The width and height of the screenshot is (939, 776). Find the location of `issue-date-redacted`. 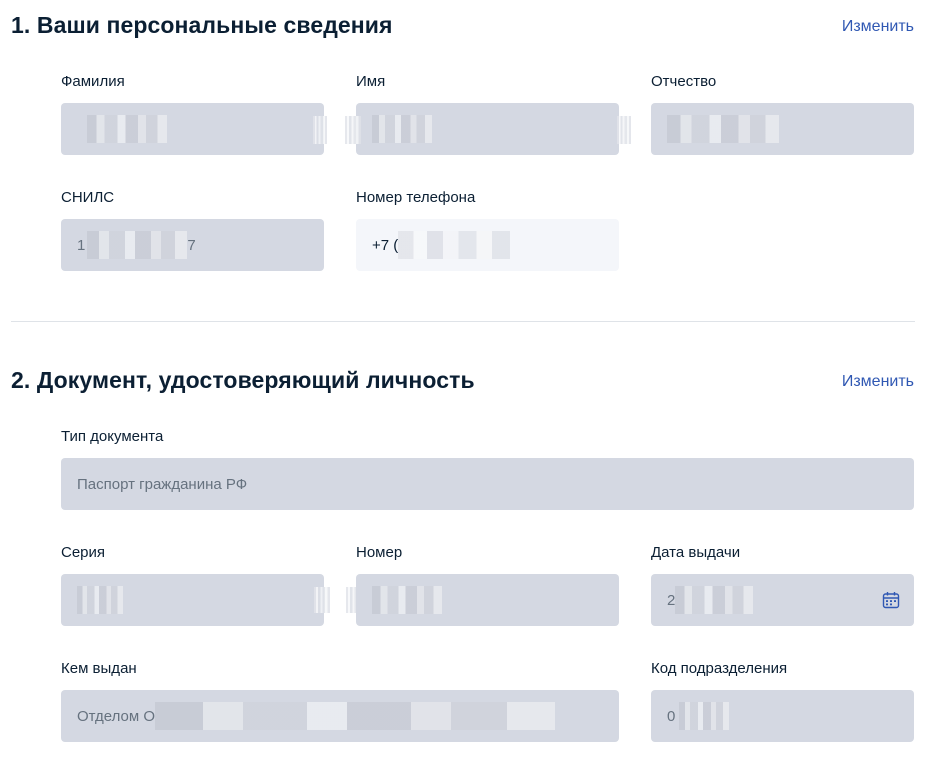

issue-date-redacted is located at coordinates (714, 600).